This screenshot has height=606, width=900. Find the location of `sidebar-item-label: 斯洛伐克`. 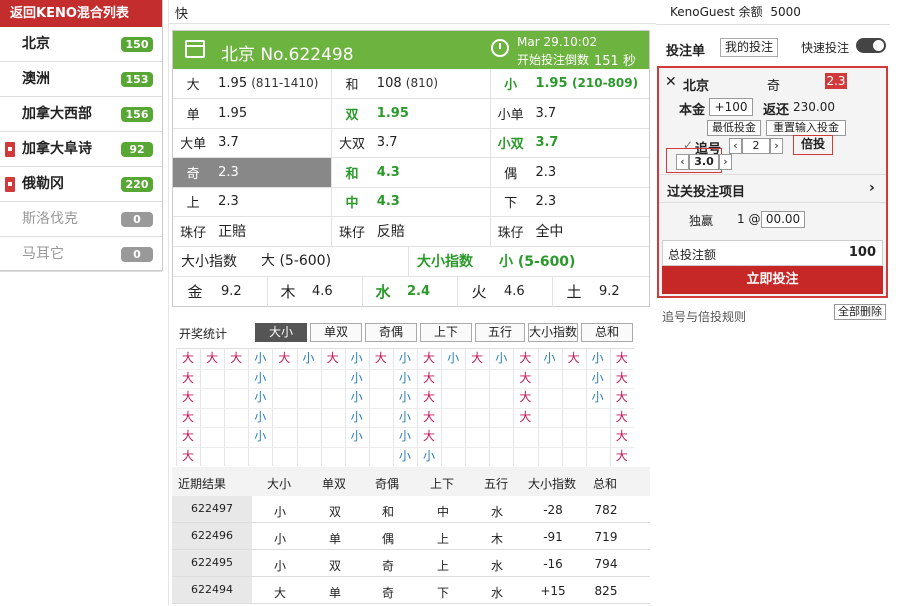

sidebar-item-label: 斯洛伐克 is located at coordinates (50, 219).